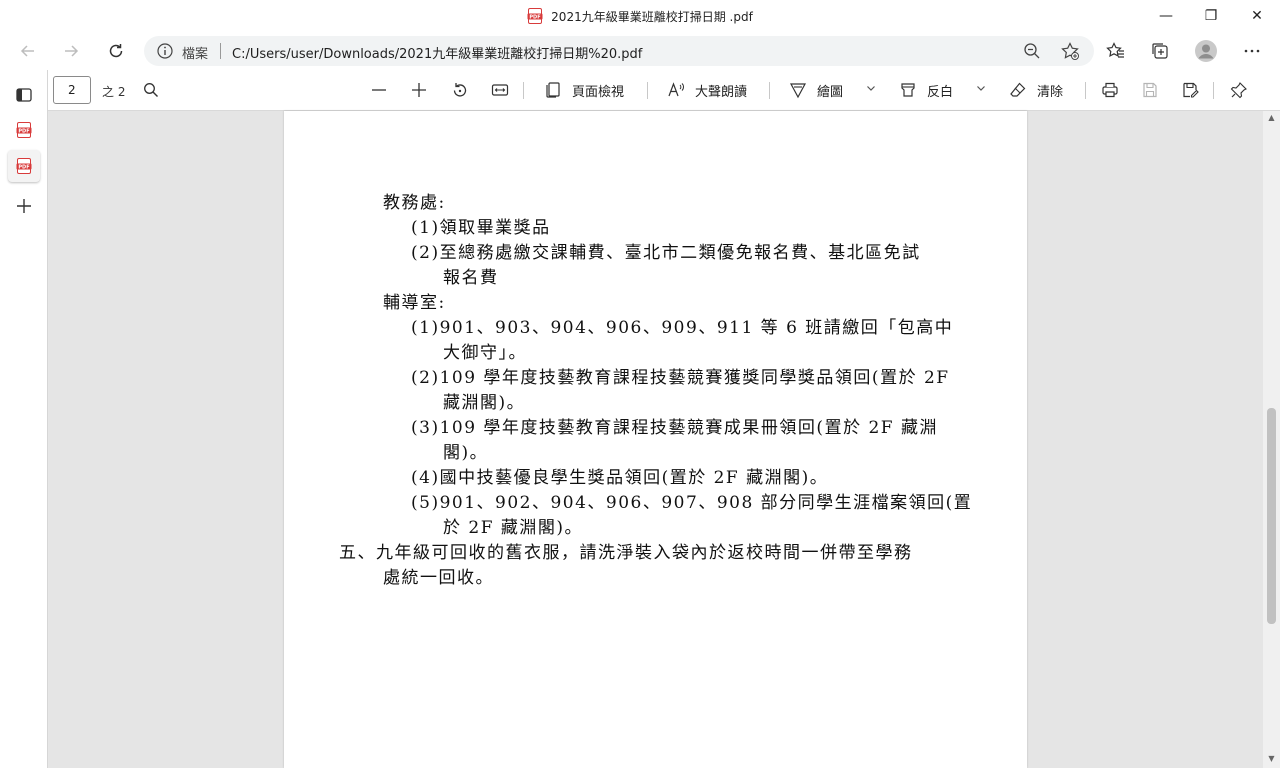  I want to click on new-tab-button, so click(24, 206).